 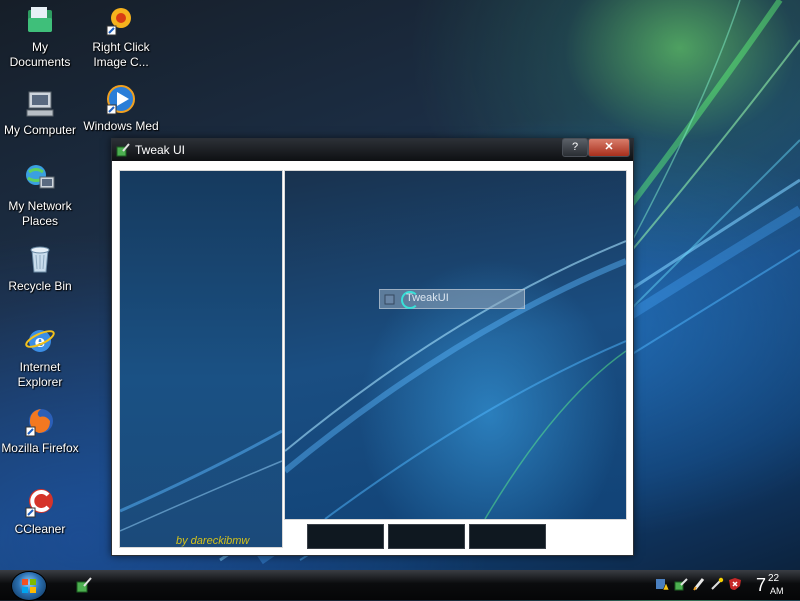 What do you see at coordinates (777, 591) in the screenshot?
I see `clock-am-pm: AM` at bounding box center [777, 591].